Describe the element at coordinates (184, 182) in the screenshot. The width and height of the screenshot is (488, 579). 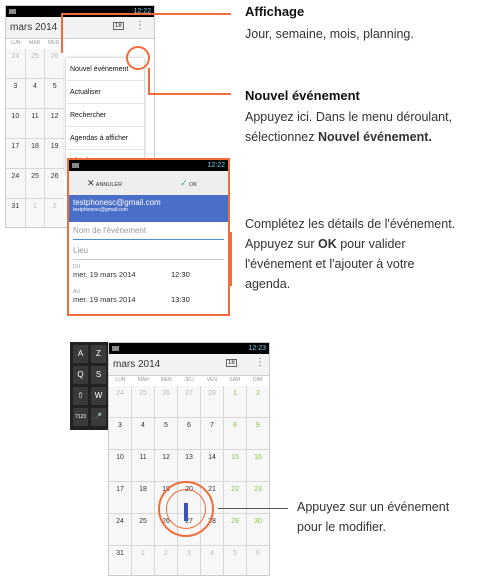
I see `check-icon: ✓` at that location.